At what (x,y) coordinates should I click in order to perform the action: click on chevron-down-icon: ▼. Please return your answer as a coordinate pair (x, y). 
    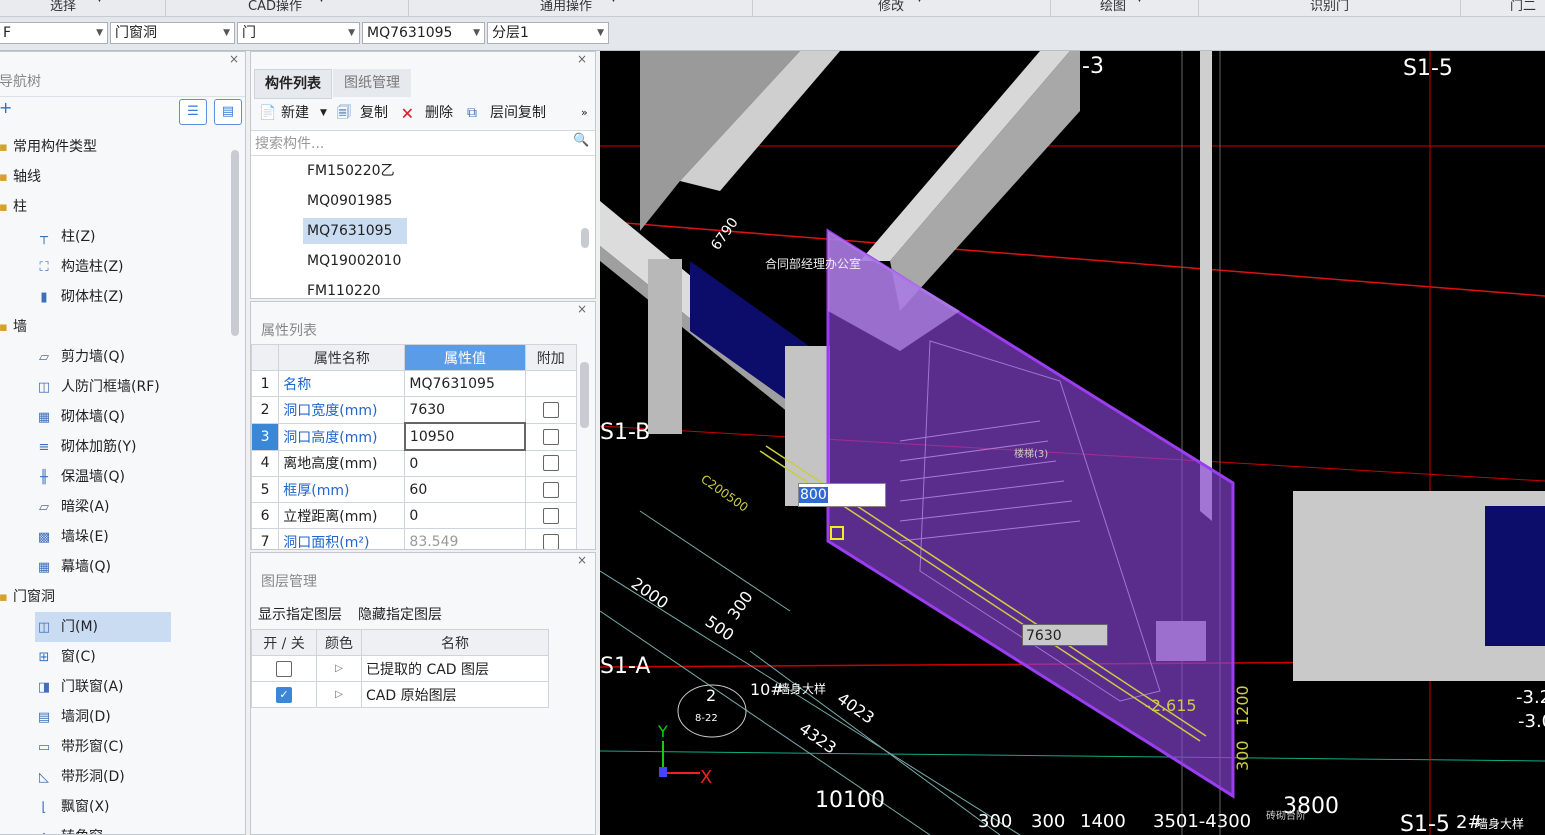
    Looking at the image, I should click on (323, 113).